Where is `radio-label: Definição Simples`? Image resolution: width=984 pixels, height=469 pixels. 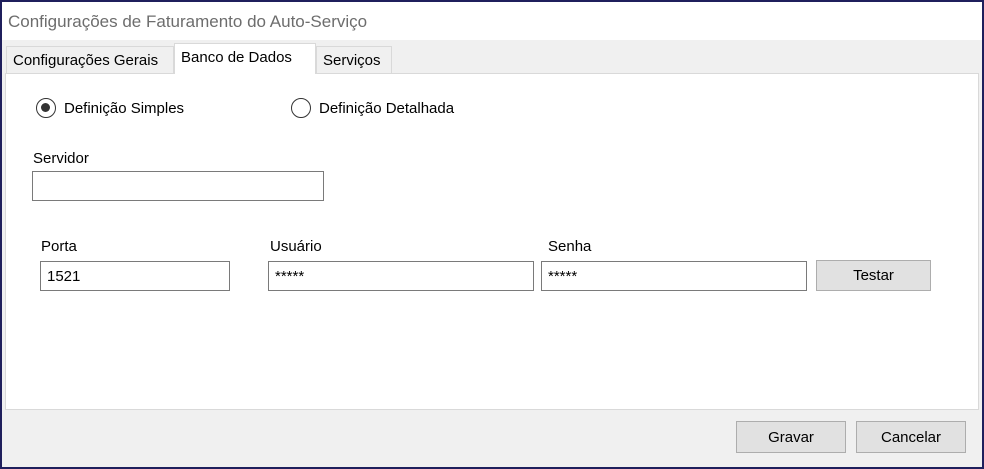 radio-label: Definição Simples is located at coordinates (124, 108).